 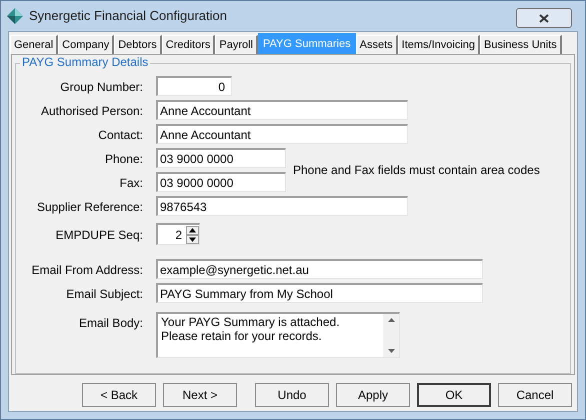 I want to click on close-button, so click(x=544, y=18).